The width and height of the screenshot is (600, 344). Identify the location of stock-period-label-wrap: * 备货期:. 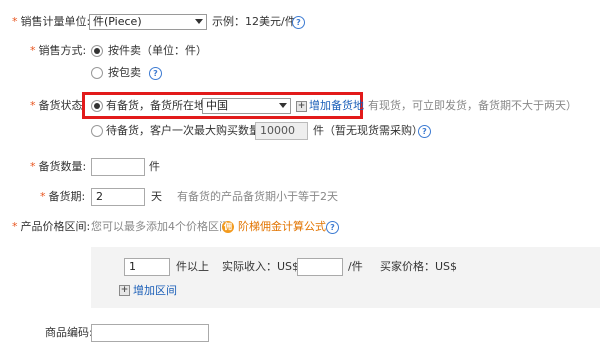
(62, 197).